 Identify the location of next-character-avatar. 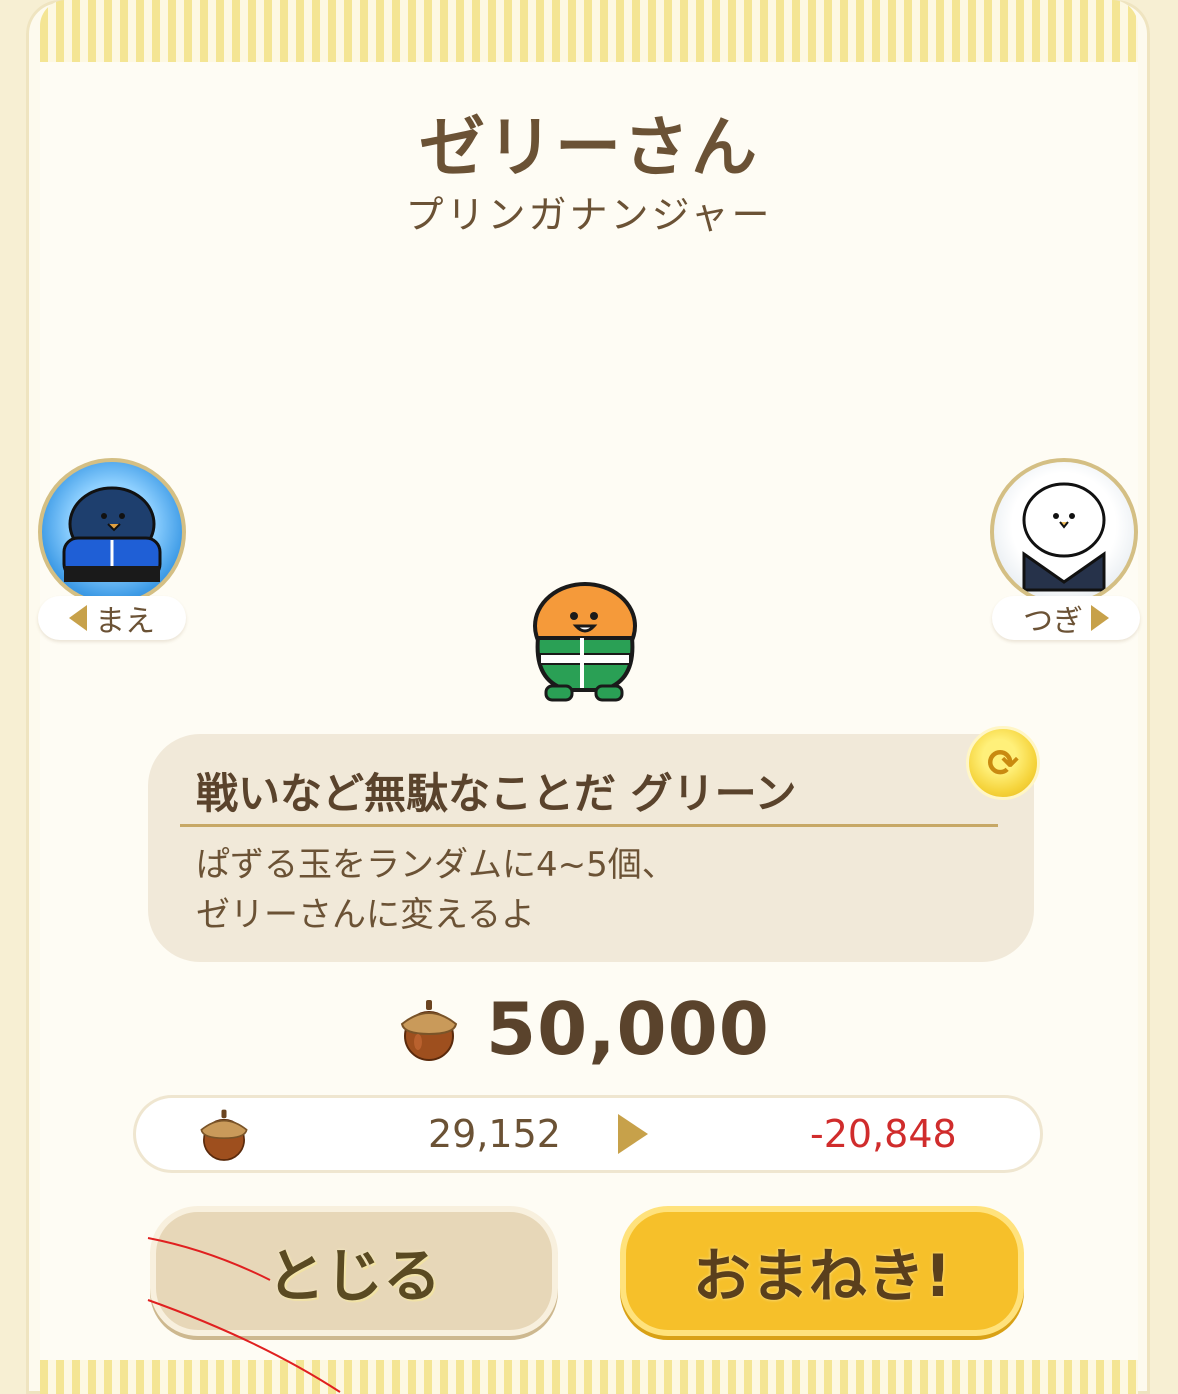
(1064, 532).